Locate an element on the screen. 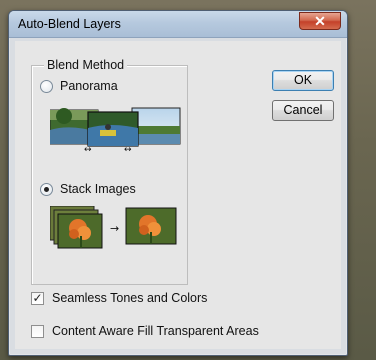  content-aware-fill-option: Content Aware Fill Transparent Areas is located at coordinates (145, 331).